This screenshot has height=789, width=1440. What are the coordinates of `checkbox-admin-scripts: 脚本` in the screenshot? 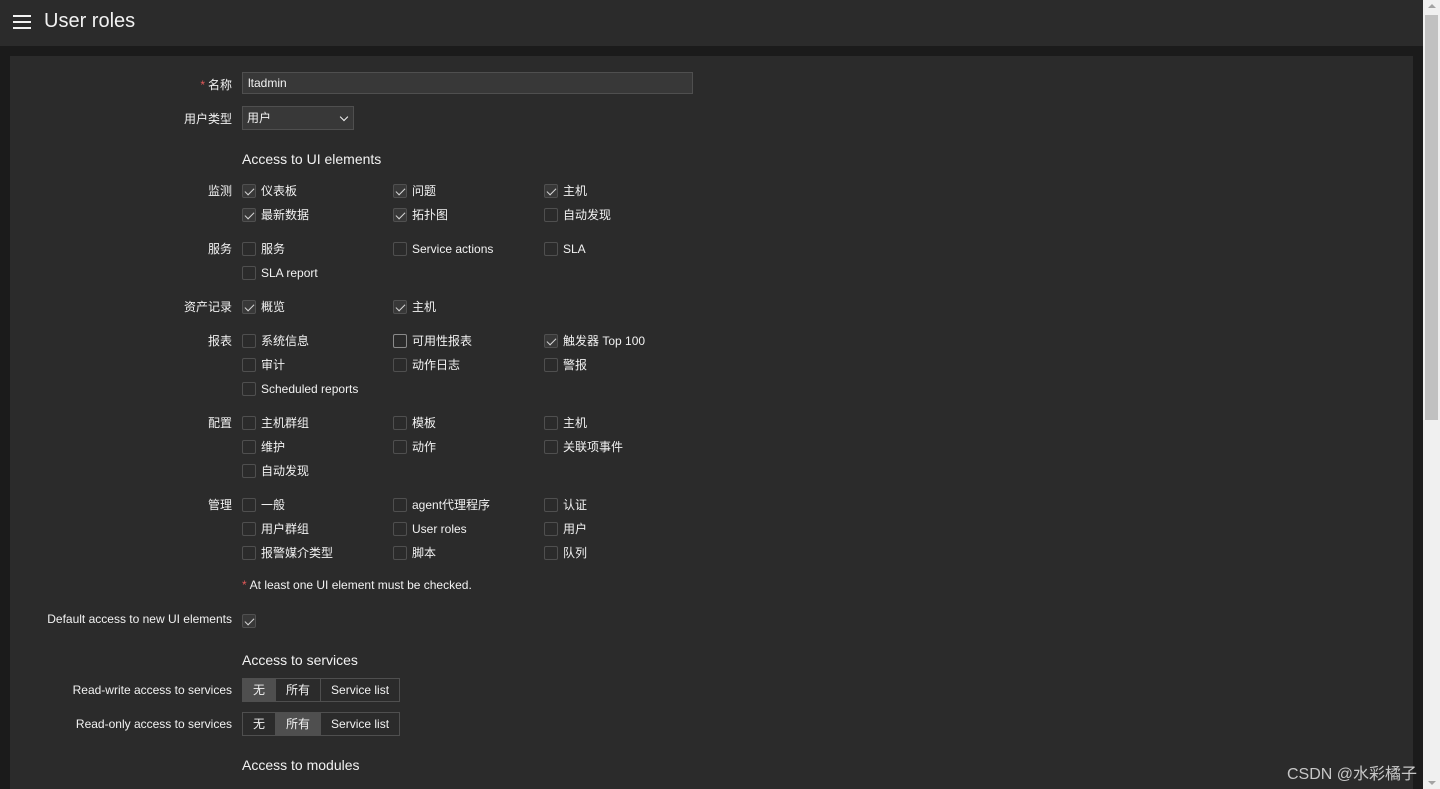 It's located at (414, 551).